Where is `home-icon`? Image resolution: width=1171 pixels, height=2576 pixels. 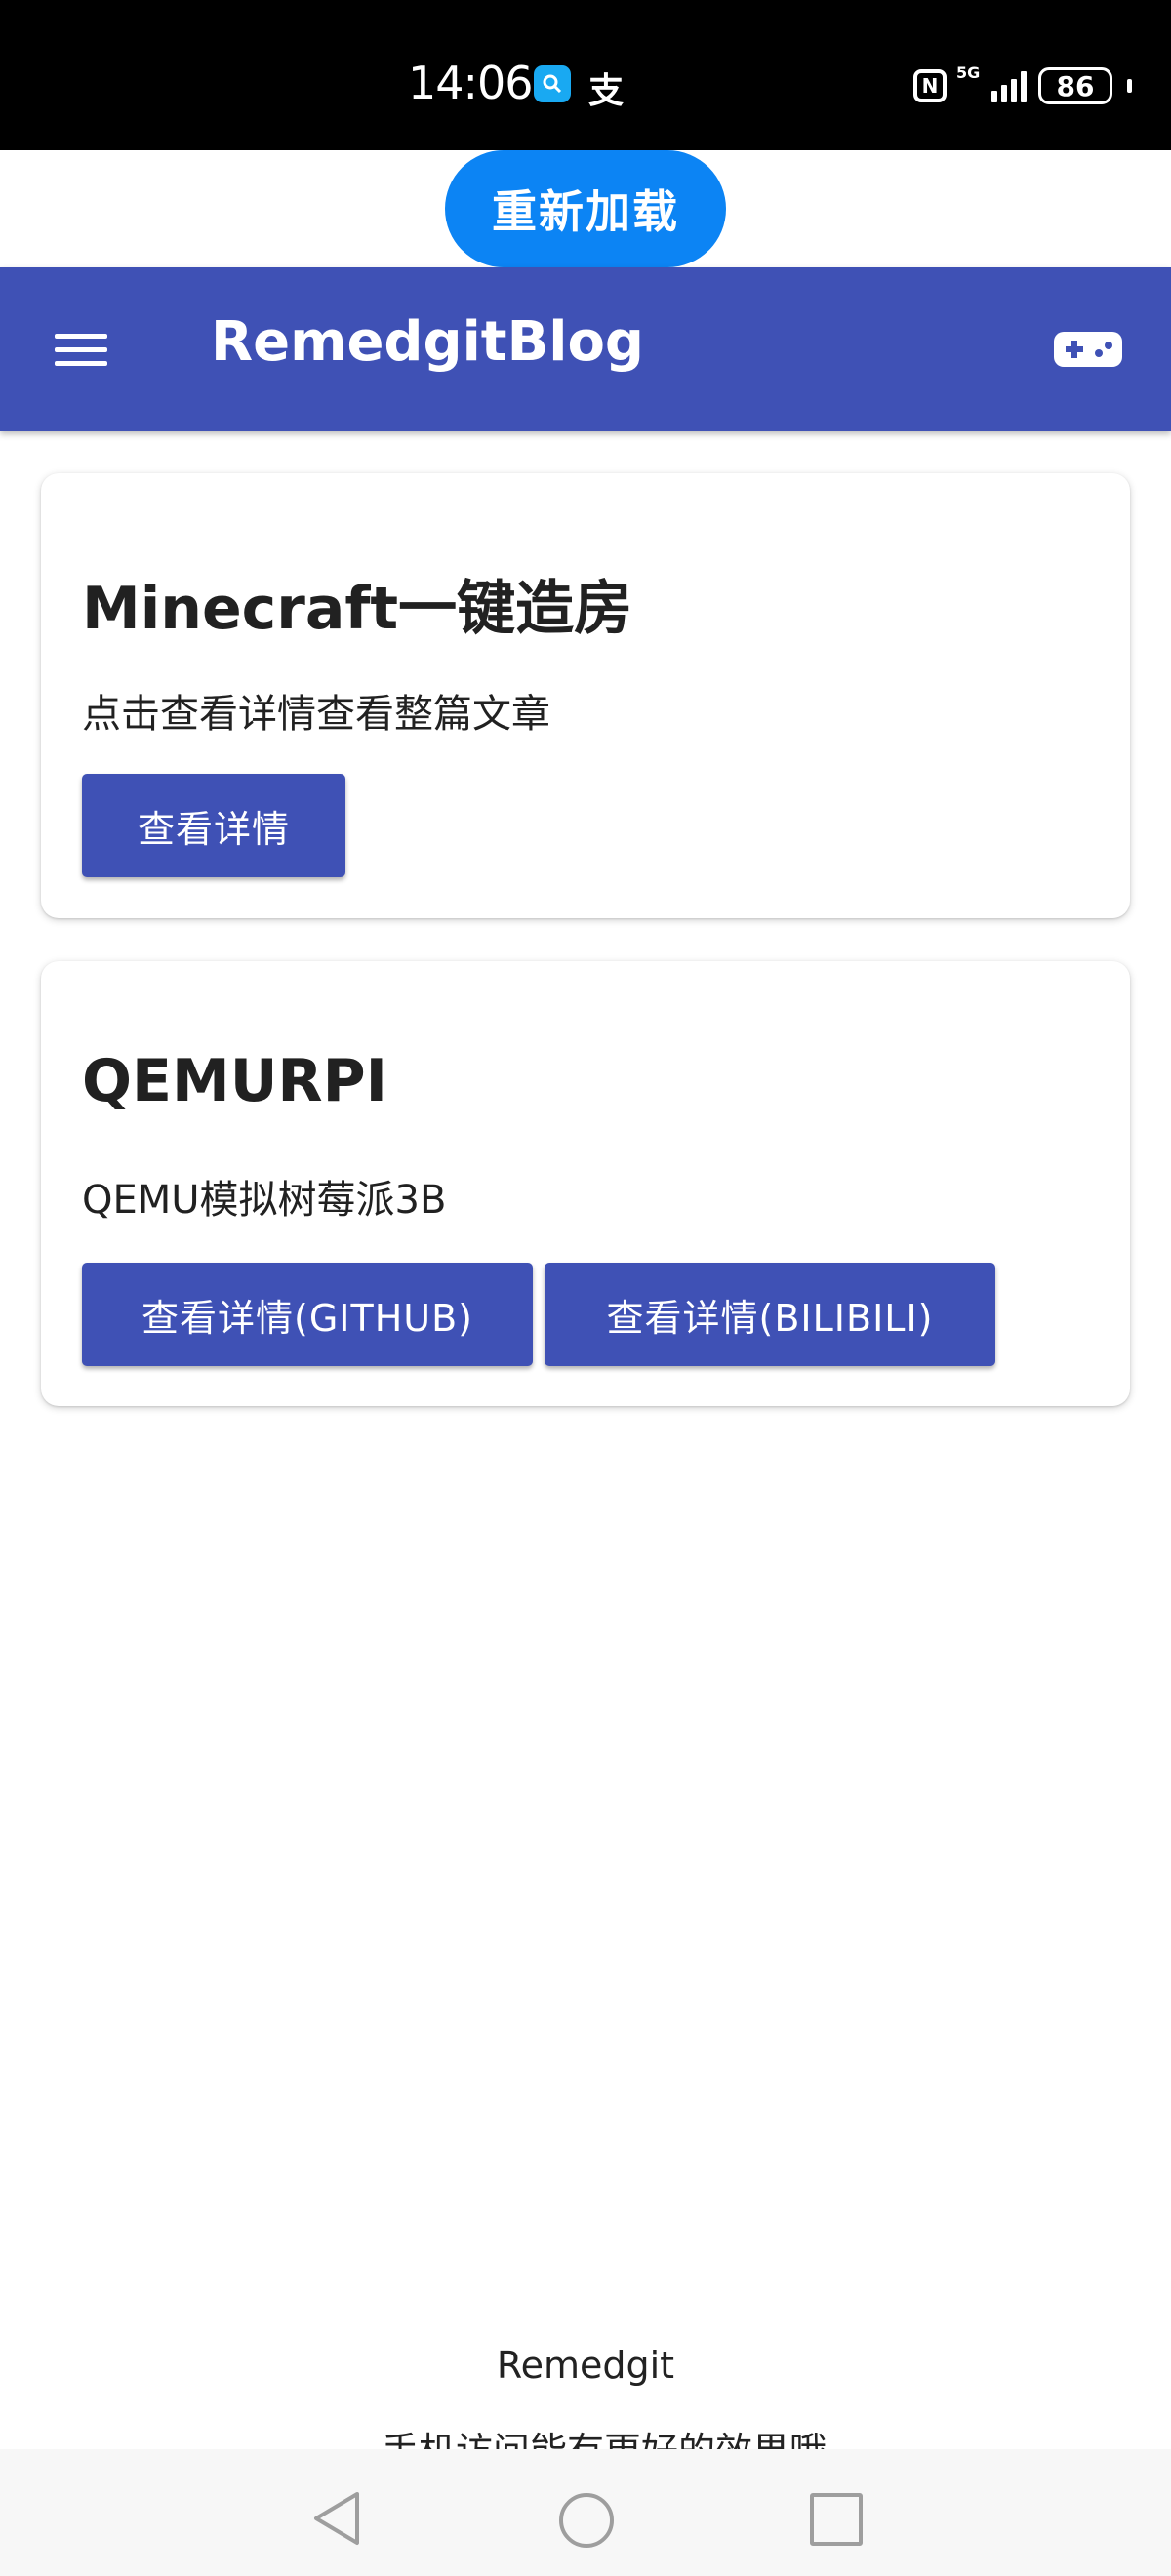
home-icon is located at coordinates (586, 2520).